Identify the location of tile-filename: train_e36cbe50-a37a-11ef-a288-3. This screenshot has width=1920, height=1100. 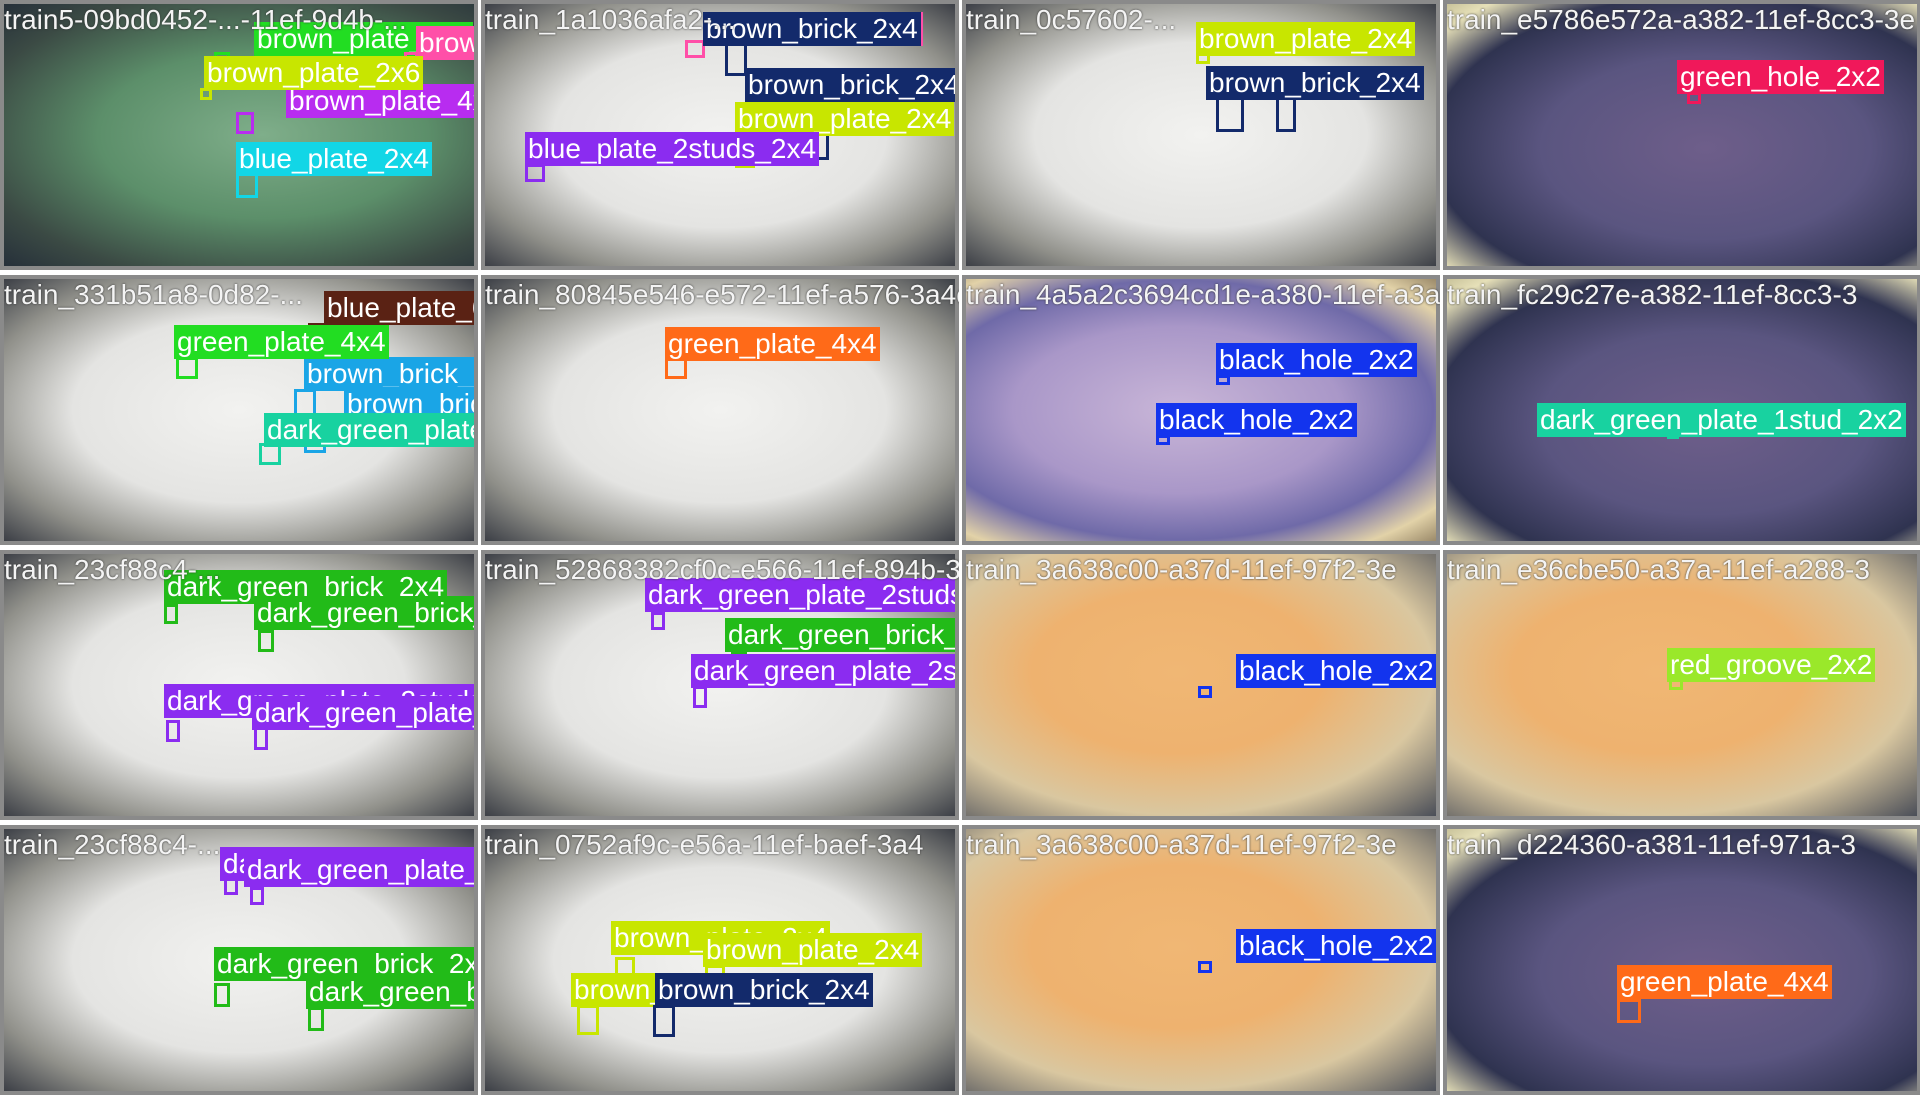
(1658, 569).